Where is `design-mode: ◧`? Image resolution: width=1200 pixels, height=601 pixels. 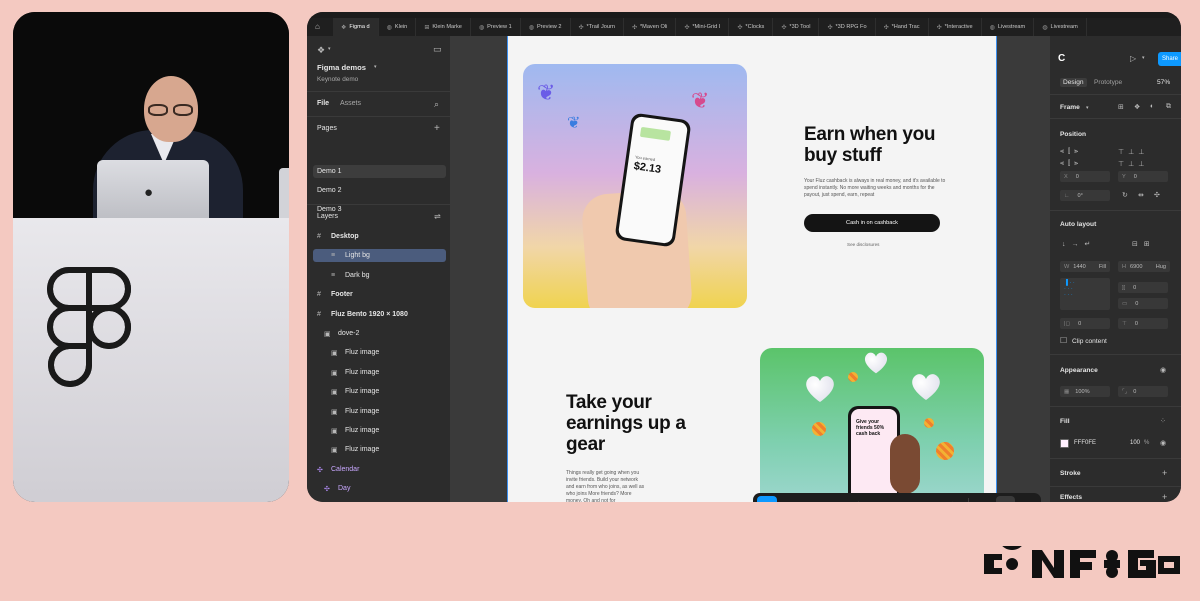
design-mode: ◧ is located at coordinates (1005, 499).